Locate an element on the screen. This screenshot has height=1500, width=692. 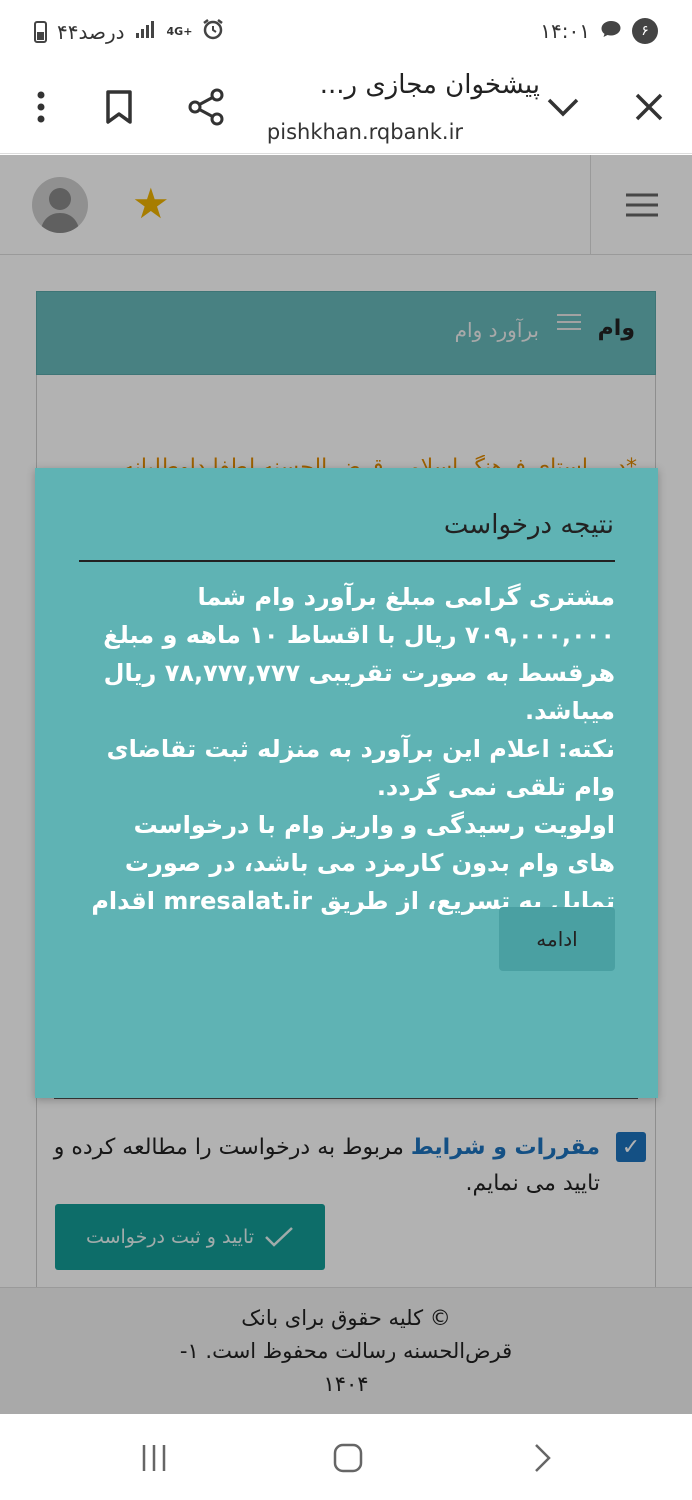
back-icon is located at coordinates (542, 1458).